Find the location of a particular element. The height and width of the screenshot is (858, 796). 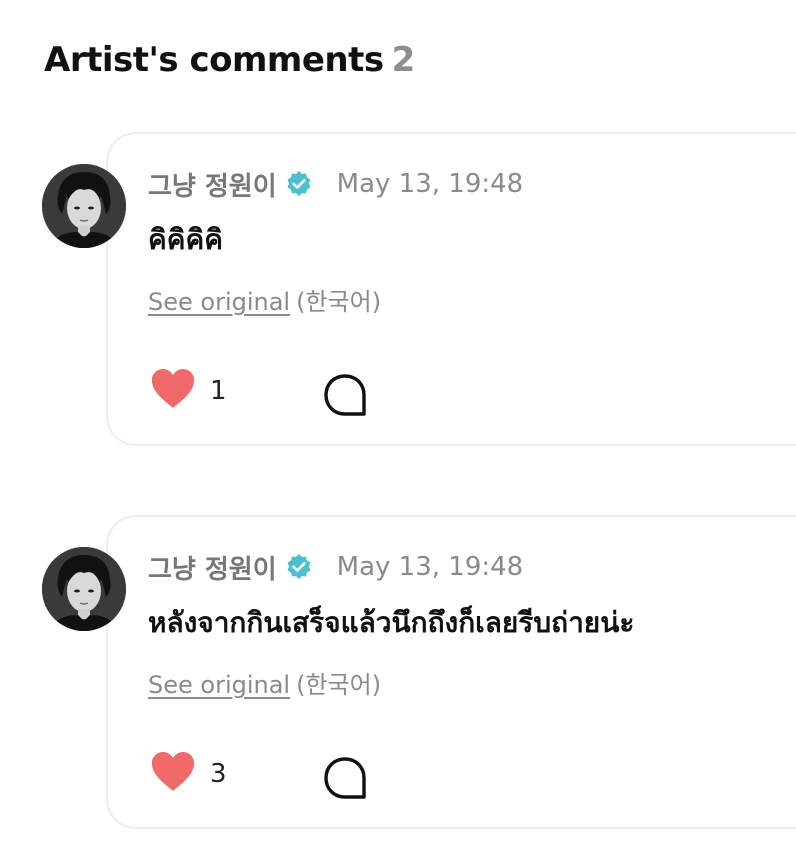

section-title: Artist's comments 2 is located at coordinates (229, 60).